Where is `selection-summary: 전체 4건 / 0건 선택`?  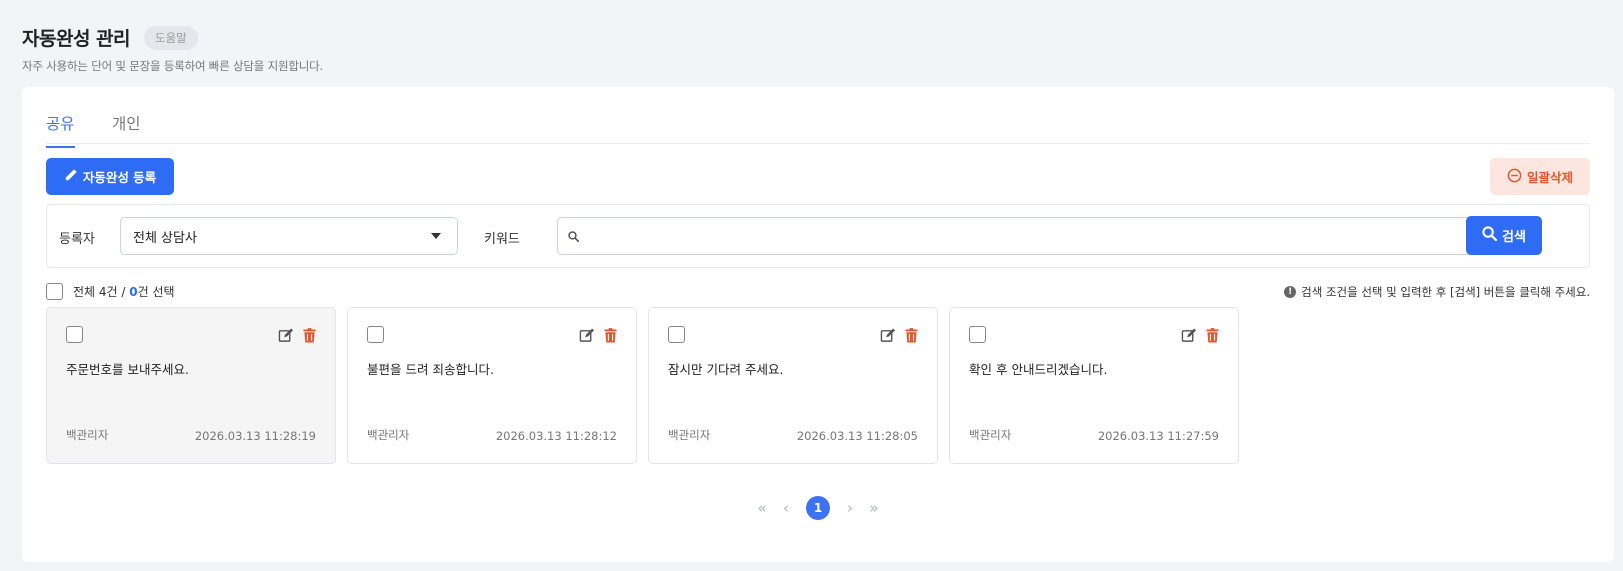 selection-summary: 전체 4건 / 0건 선택 is located at coordinates (110, 291).